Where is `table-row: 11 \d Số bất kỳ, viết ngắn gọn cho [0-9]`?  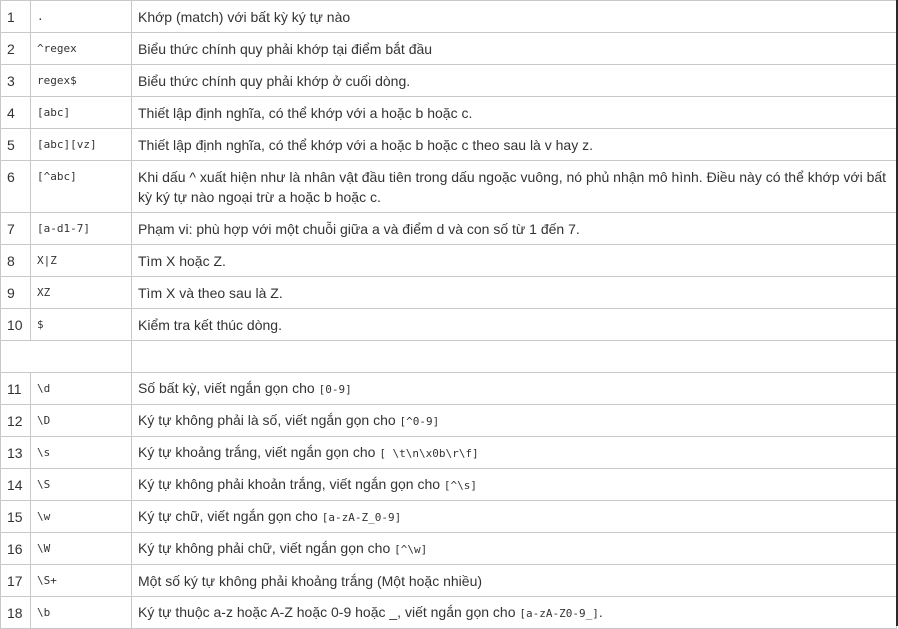
table-row: 11 \d Số bất kỳ, viết ngắn gọn cho [0-9] is located at coordinates (448, 388).